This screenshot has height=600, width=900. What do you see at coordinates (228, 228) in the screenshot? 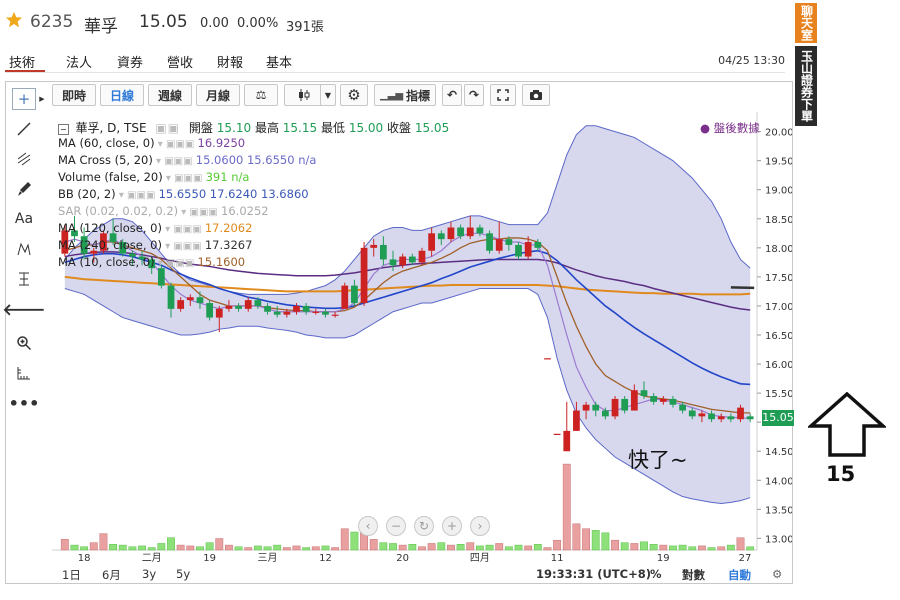
I see `legend-indicator-value: 17.2062` at bounding box center [228, 228].